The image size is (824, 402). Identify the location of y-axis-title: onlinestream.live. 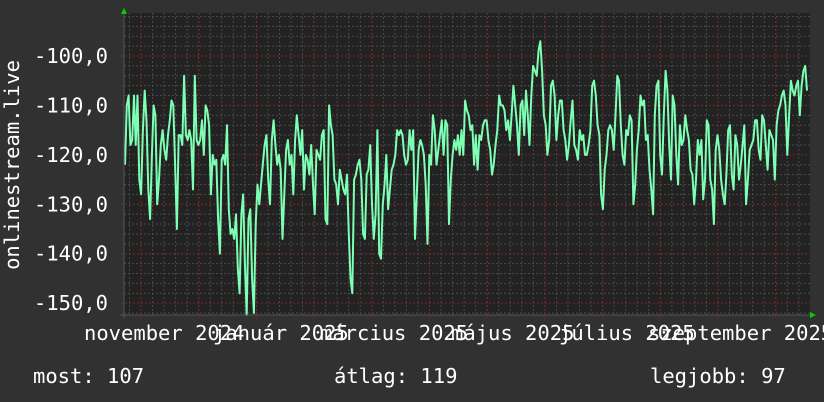
(12, 165).